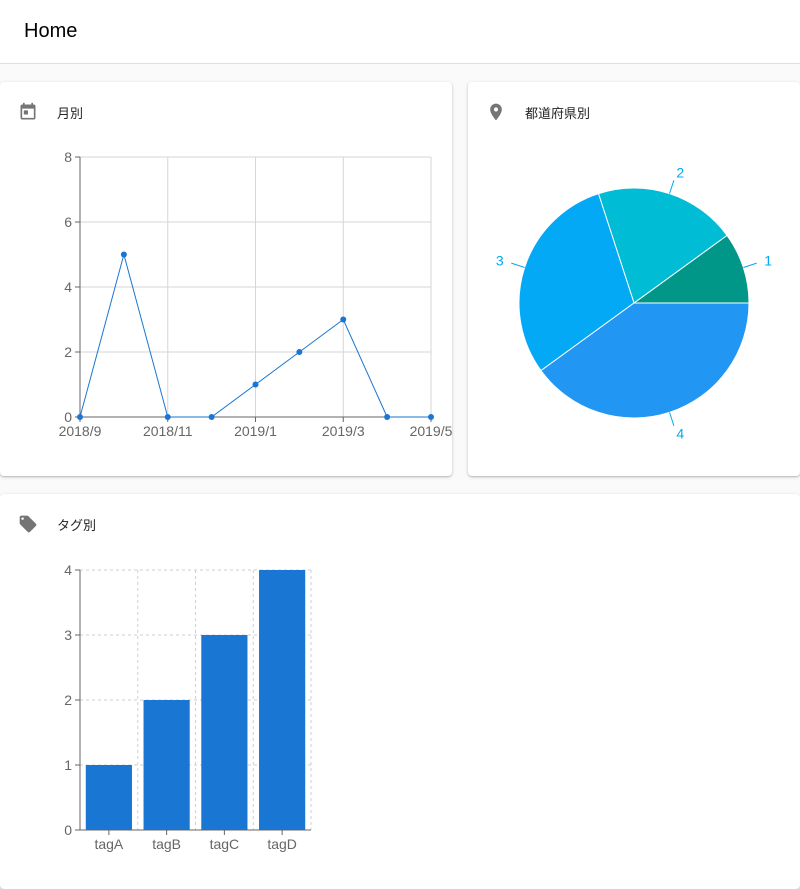  I want to click on x-tick-label: 2019/5, so click(431, 431).